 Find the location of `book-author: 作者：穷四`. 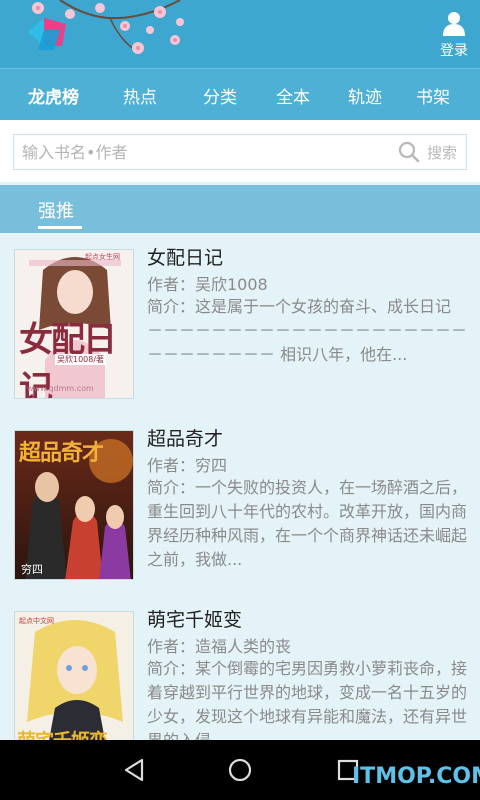

book-author: 作者：穷四 is located at coordinates (187, 465).